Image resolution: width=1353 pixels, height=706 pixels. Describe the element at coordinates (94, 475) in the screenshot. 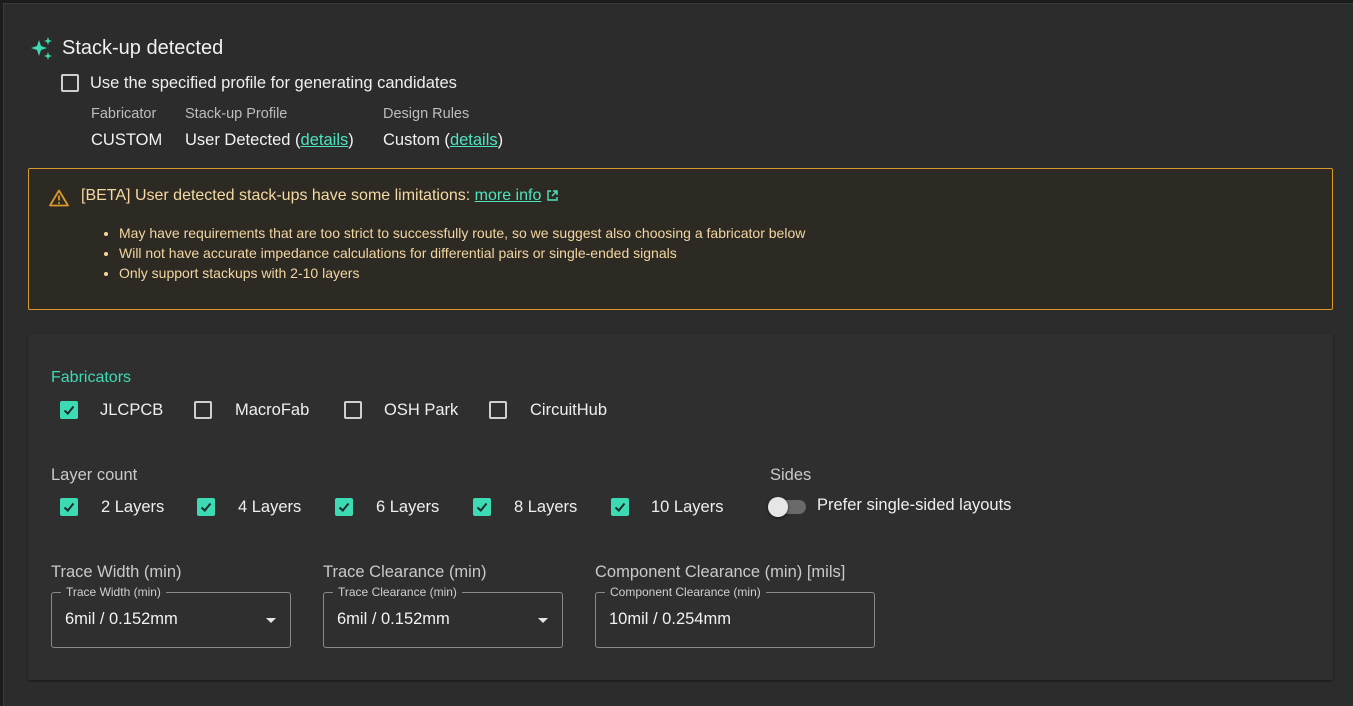

I see `layer-count-title: Layer count` at that location.